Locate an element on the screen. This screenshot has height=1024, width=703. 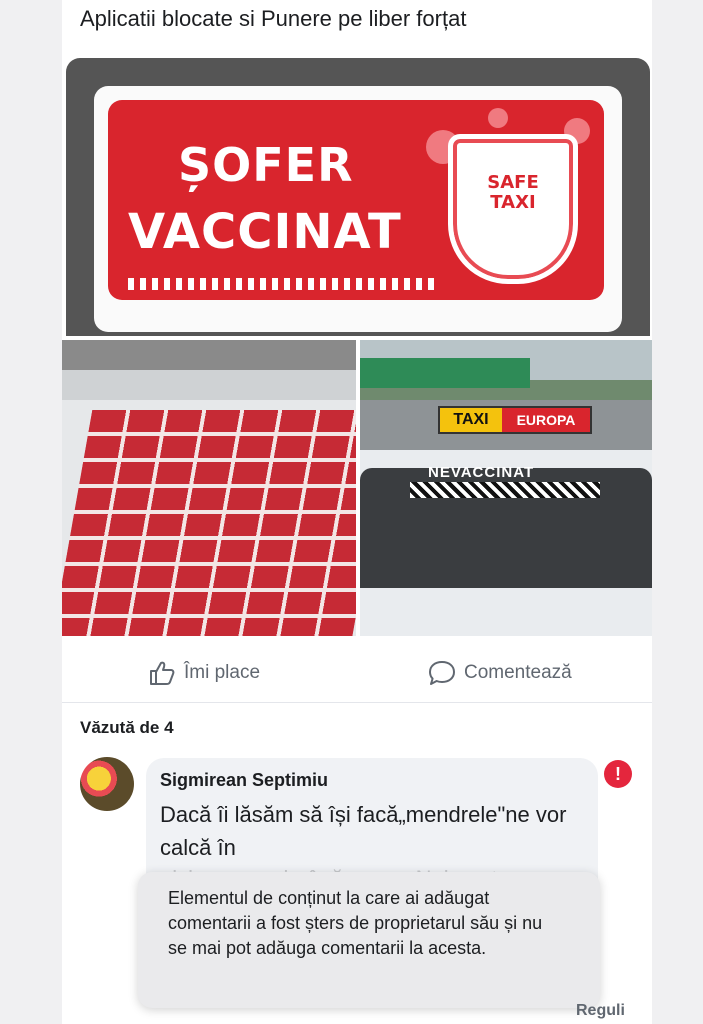
comment-label: Comentează is located at coordinates (518, 672).